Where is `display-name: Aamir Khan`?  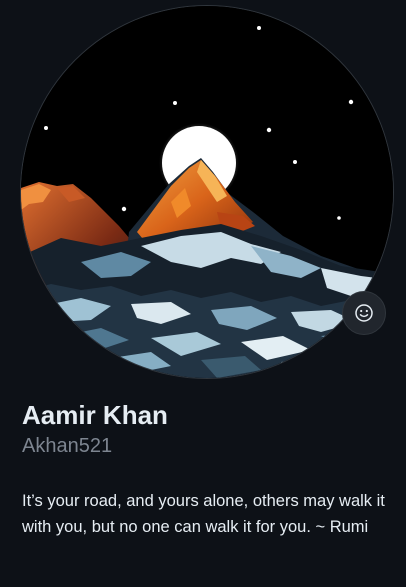
display-name: Aamir Khan is located at coordinates (95, 415).